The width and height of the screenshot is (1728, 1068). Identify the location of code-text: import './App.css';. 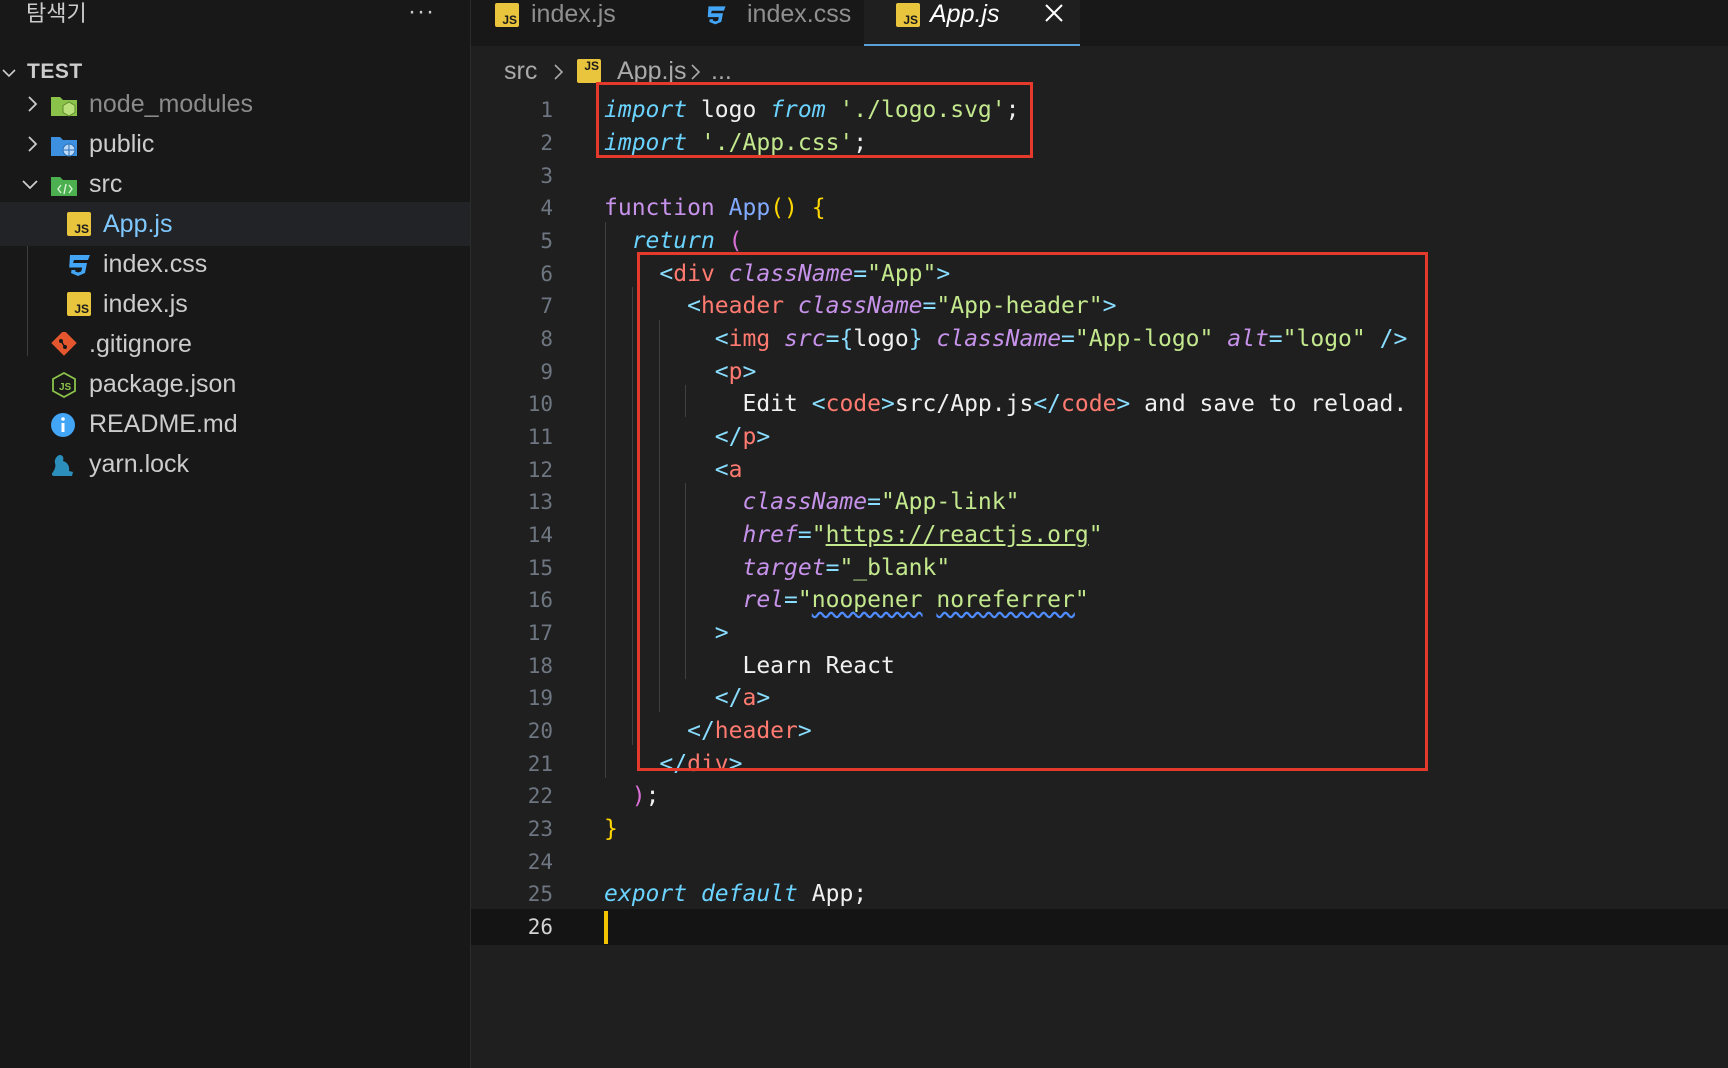
(736, 143).